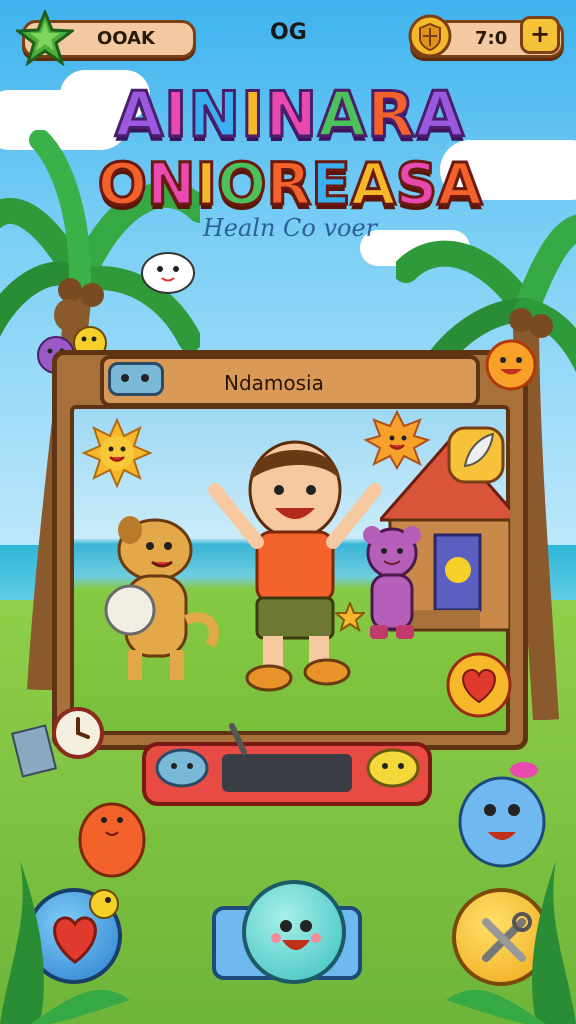 This screenshot has height=1024, width=576. Describe the element at coordinates (430, 36) in the screenshot. I see `shield-icon` at that location.